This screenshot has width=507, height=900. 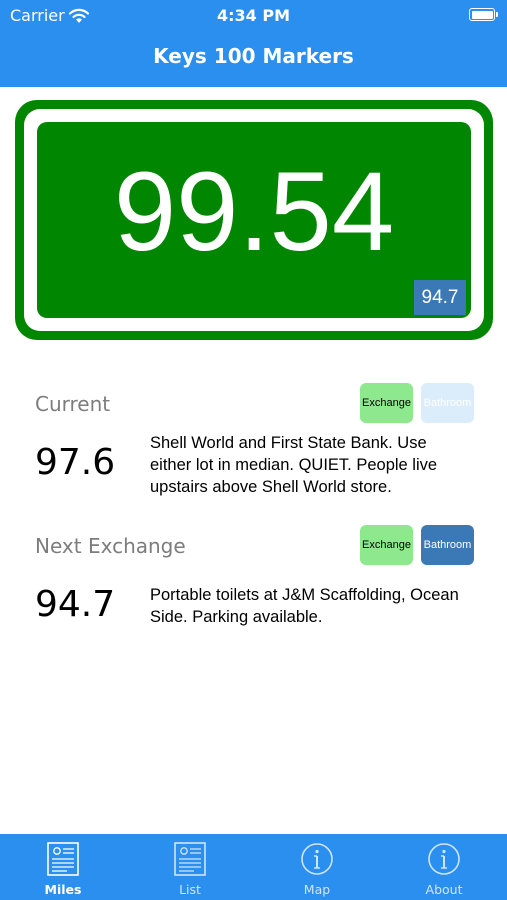 I want to click on status-bar: Carrier 4:34 PM, so click(x=253, y=16).